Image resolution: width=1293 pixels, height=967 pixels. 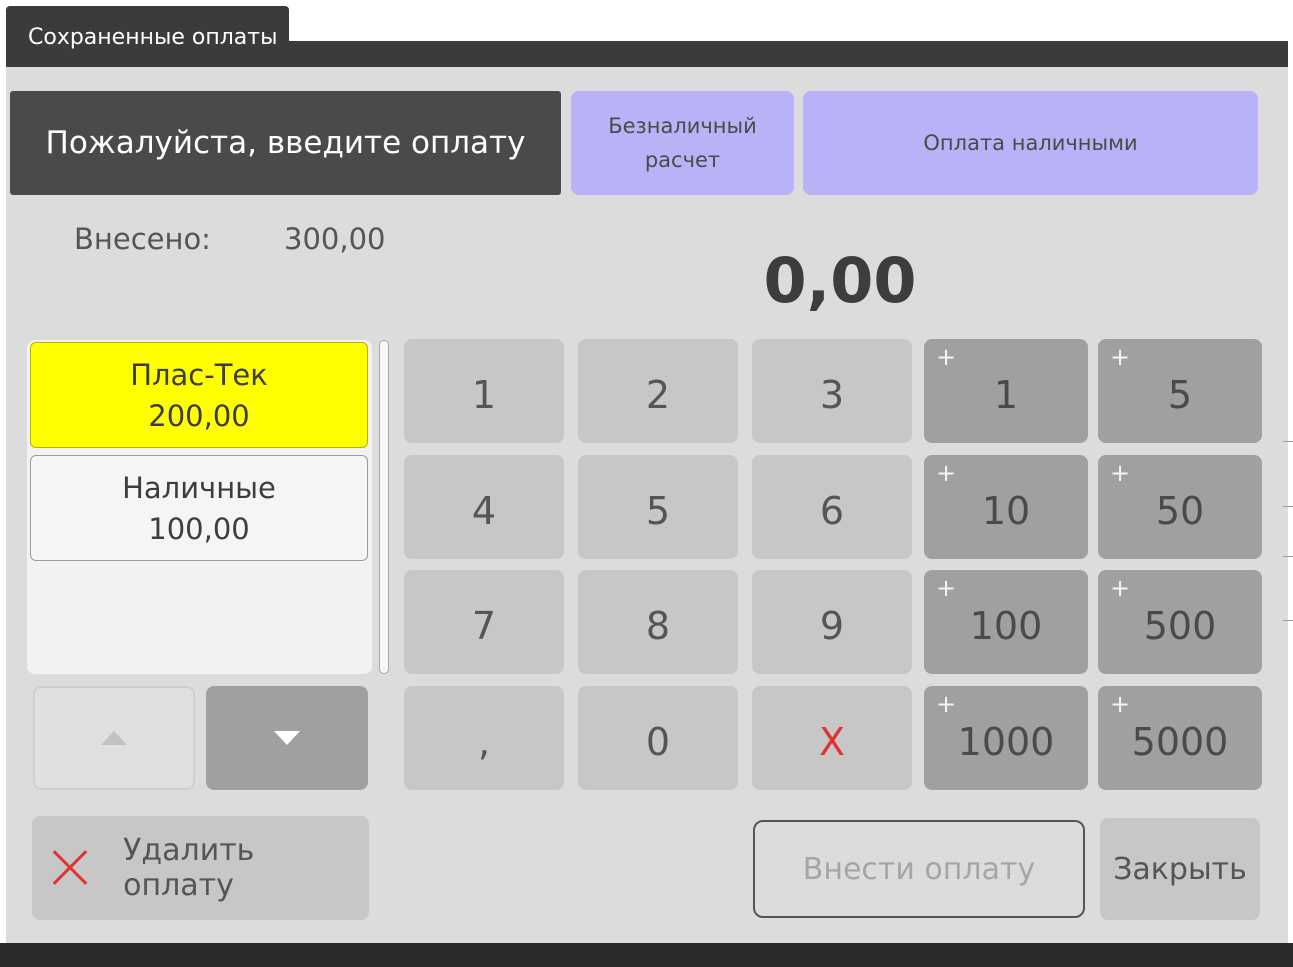 I want to click on close-button: Закрыть, so click(x=1180, y=869).